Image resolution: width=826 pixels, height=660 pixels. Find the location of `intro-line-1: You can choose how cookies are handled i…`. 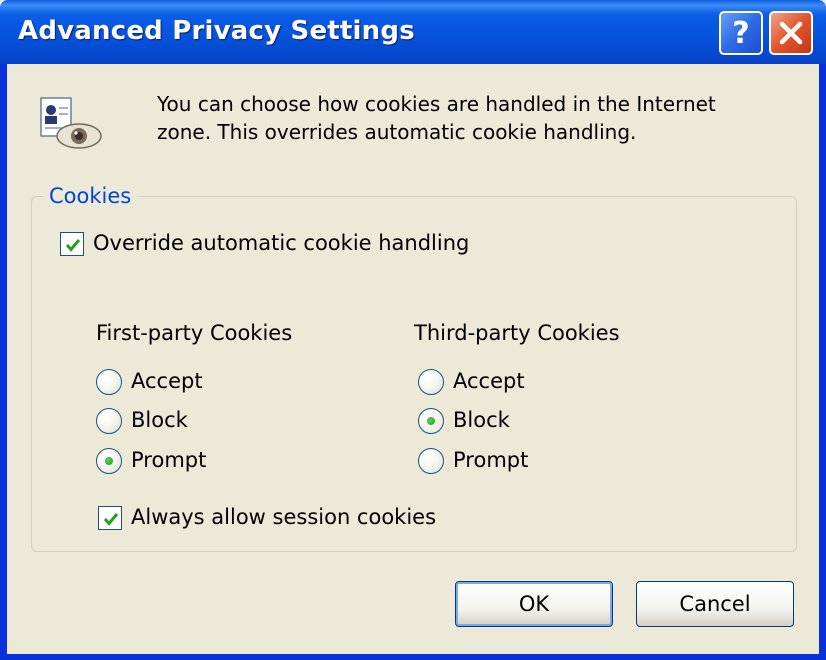

intro-line-1: You can choose how cookies are handled i… is located at coordinates (436, 104).